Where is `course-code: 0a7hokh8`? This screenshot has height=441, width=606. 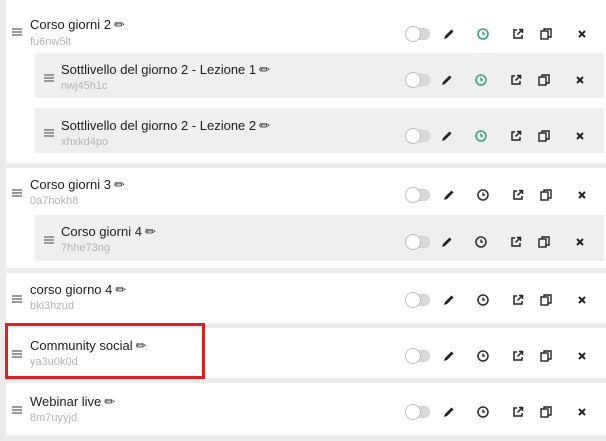
course-code: 0a7hokh8 is located at coordinates (54, 201).